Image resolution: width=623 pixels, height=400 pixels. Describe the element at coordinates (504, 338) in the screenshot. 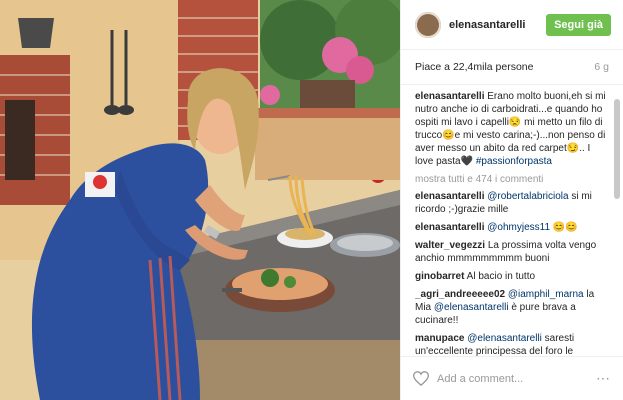

I see `comment-mention: @elenasantarelli` at that location.